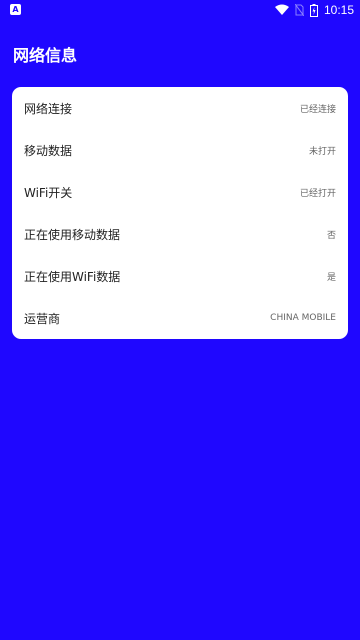 Image resolution: width=360 pixels, height=640 pixels. Describe the element at coordinates (180, 318) in the screenshot. I see `row-carrier: 运营商 CHINA MOBILE` at that location.